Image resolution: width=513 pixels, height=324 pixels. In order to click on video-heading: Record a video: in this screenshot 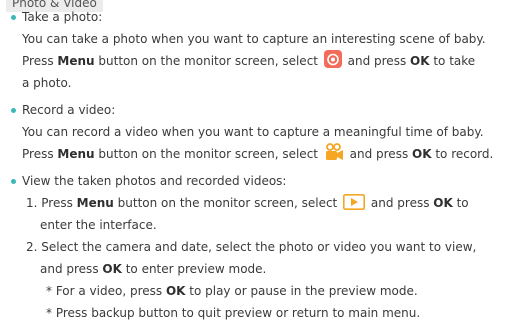, I will do `click(260, 110)`.